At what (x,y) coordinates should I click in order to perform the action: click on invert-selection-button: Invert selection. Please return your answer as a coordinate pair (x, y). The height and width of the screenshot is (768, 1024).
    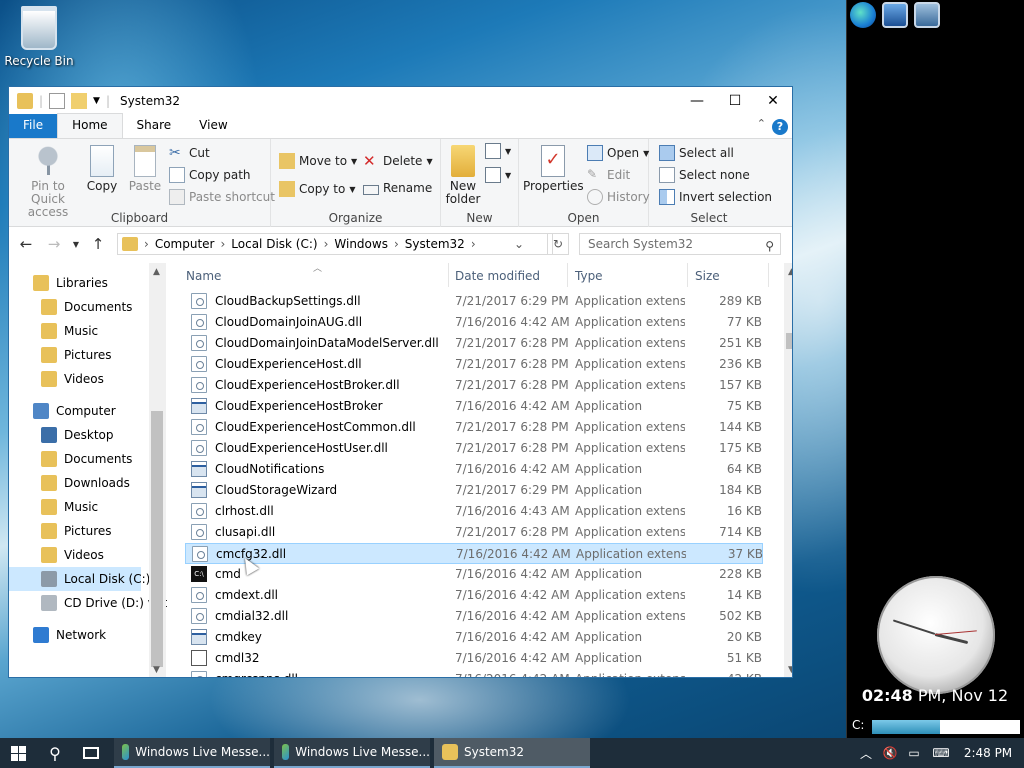
    Looking at the image, I should click on (715, 197).